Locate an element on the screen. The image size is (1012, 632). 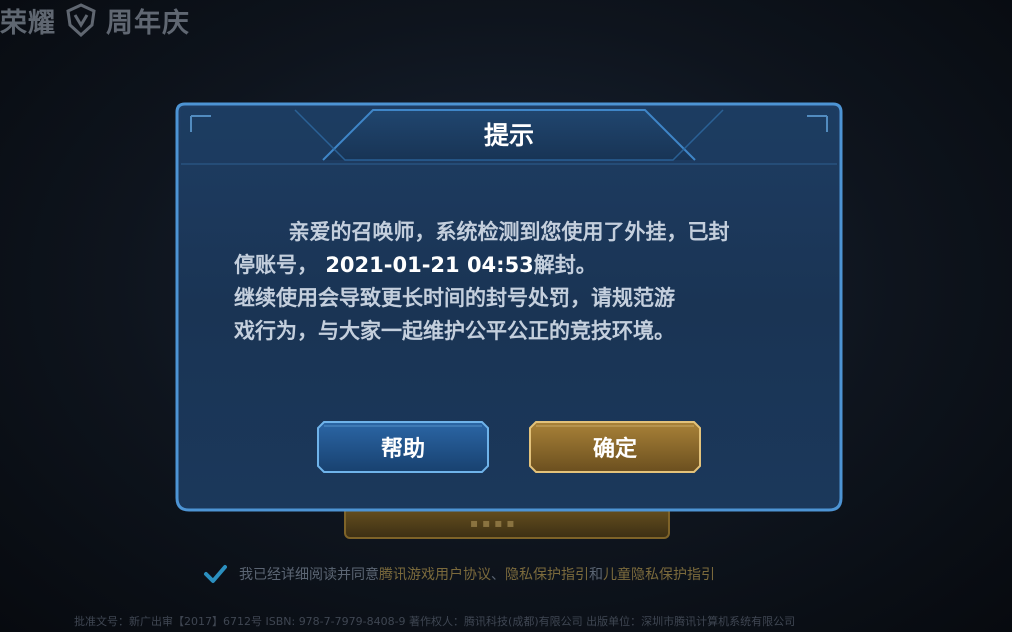
message-line-4: 戏行为，与大家一起维护公平公正的竞技环境。 is located at coordinates (454, 331).